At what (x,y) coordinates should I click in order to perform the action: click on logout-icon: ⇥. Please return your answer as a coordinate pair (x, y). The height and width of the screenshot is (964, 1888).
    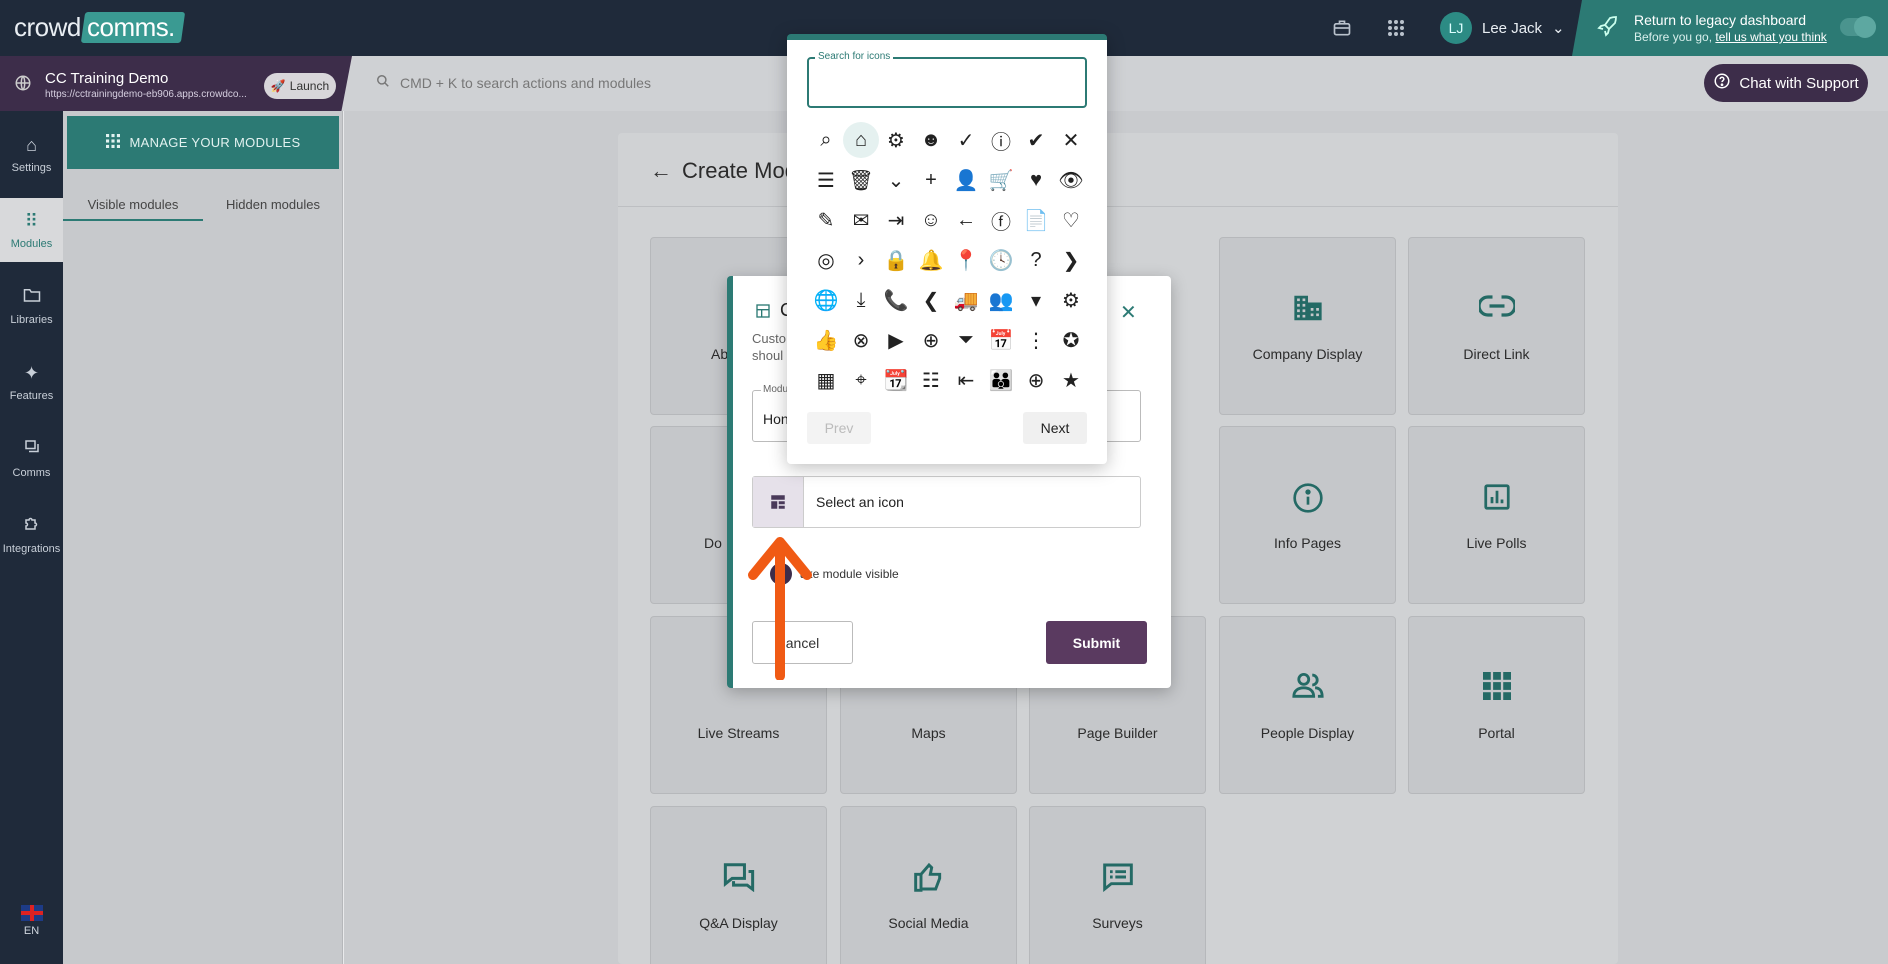
    Looking at the image, I should click on (896, 220).